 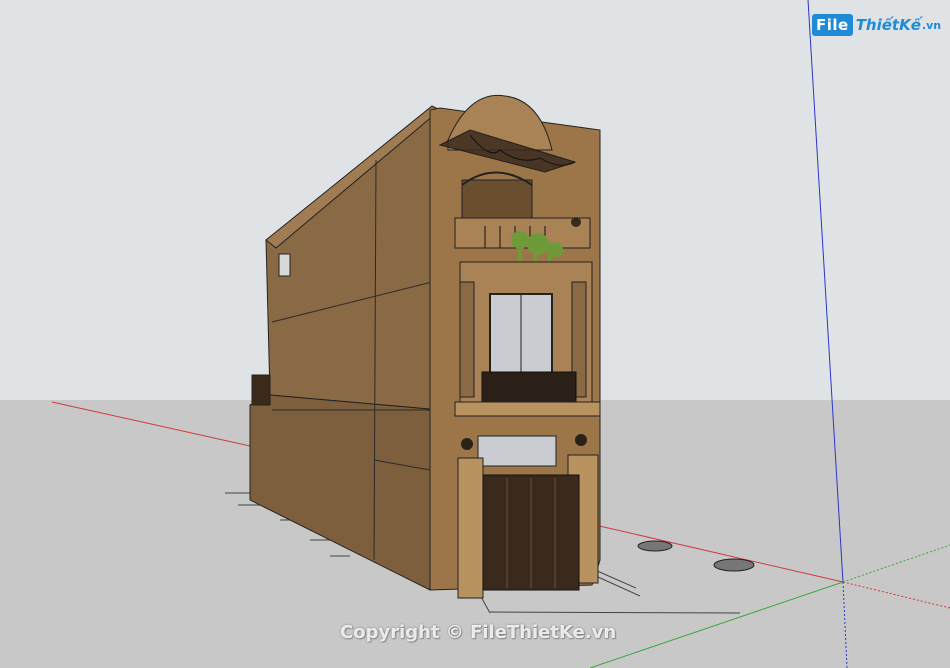 I want to click on logo-tld: .vn, so click(x=931, y=25).